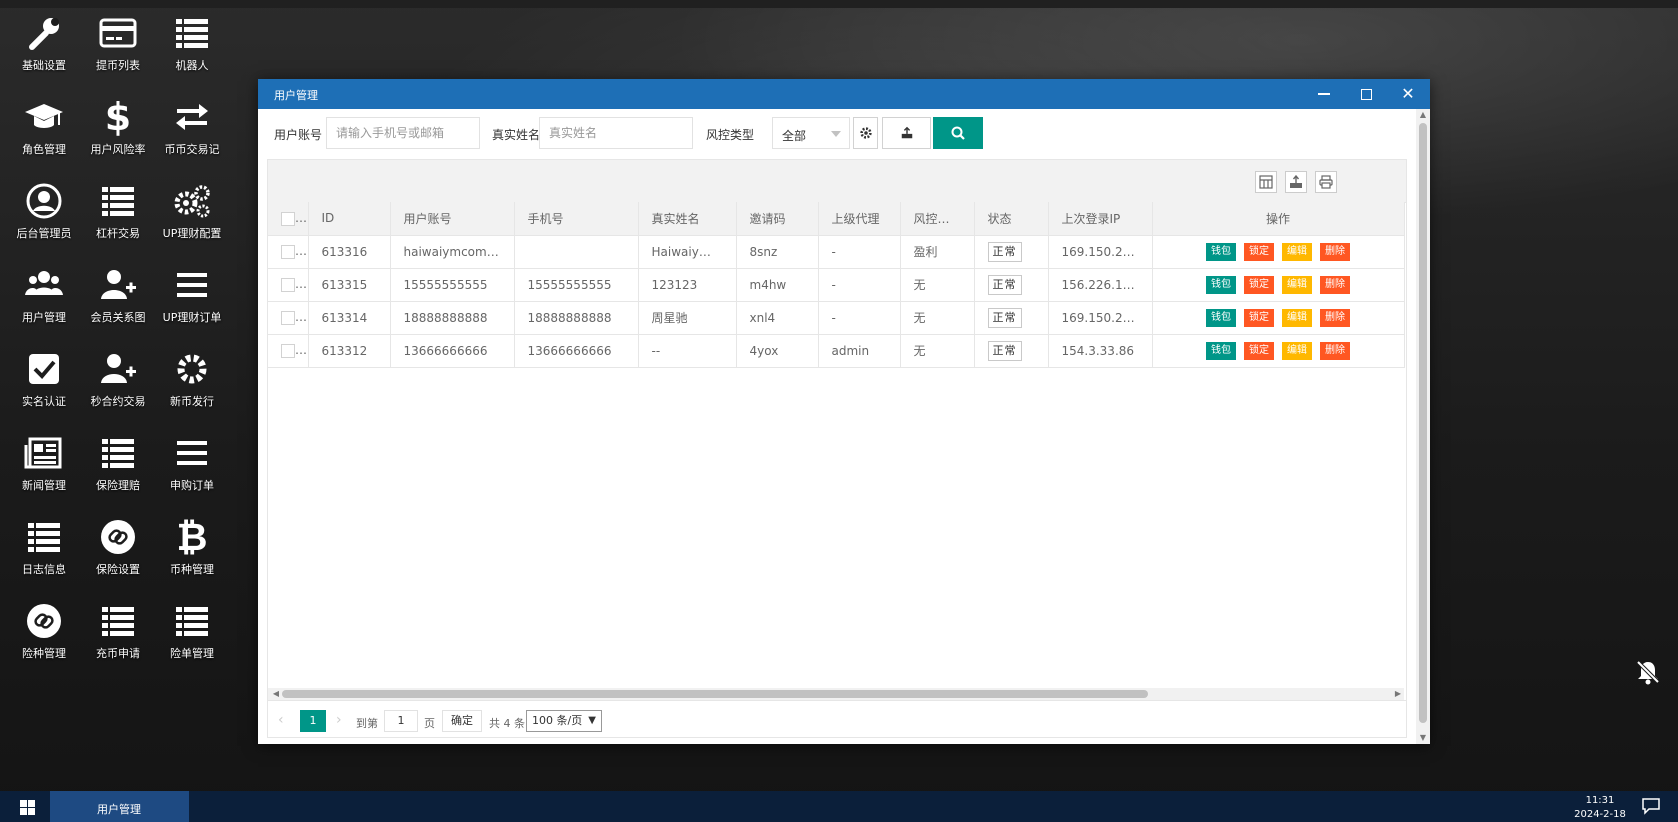  I want to click on export-button, so click(906, 133).